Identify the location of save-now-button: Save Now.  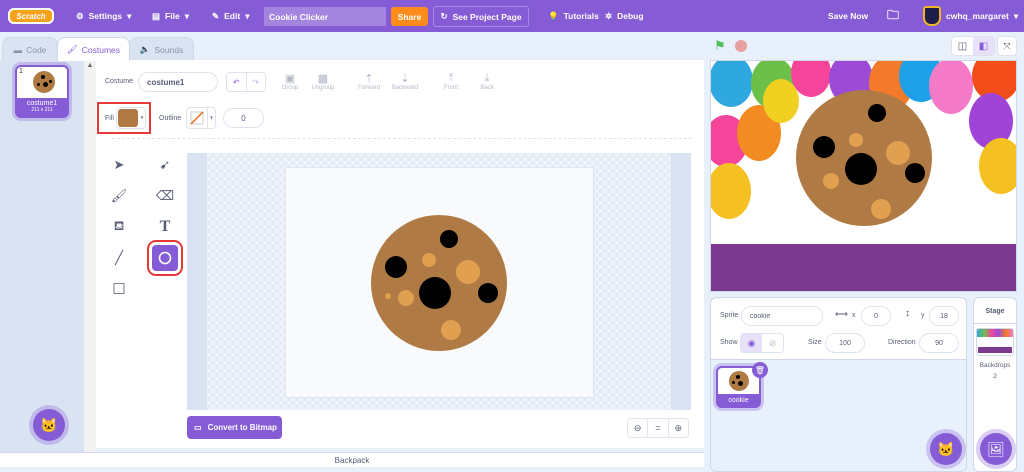
(848, 16).